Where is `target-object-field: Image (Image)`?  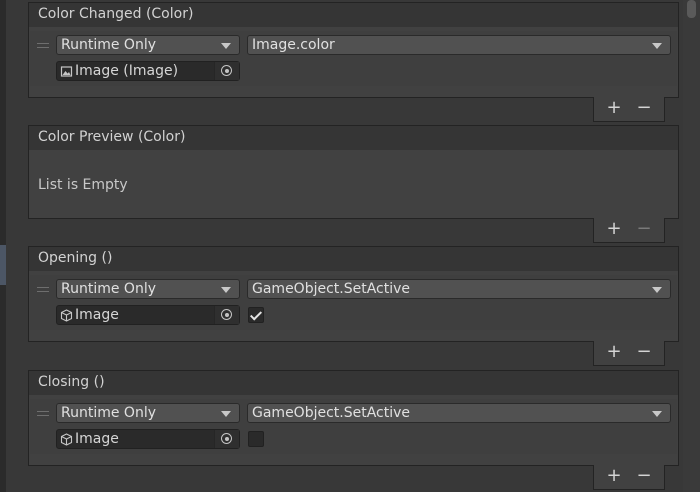 target-object-field: Image (Image) is located at coordinates (148, 71).